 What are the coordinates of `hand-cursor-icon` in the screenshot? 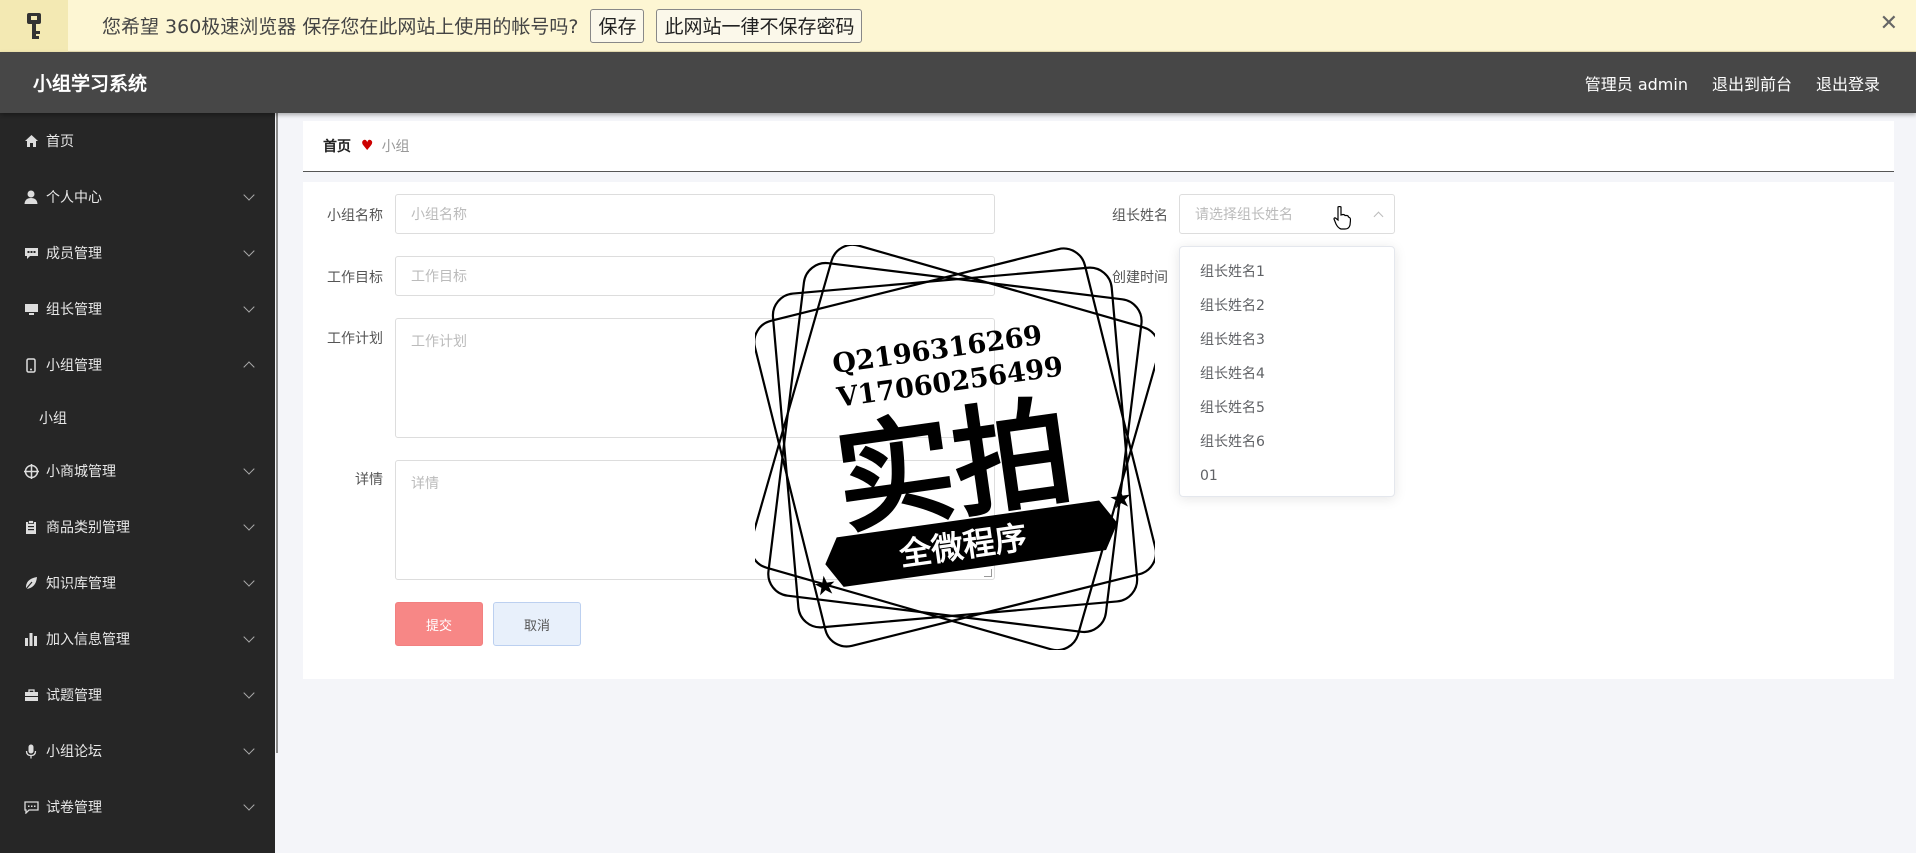 It's located at (1342, 218).